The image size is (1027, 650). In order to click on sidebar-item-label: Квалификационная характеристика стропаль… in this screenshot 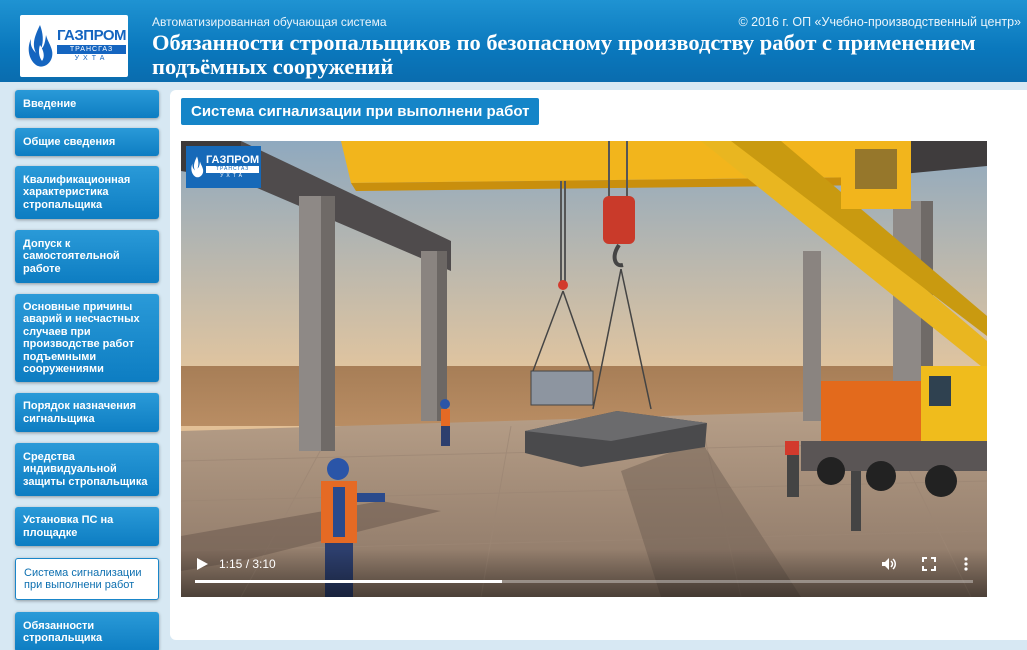, I will do `click(77, 192)`.